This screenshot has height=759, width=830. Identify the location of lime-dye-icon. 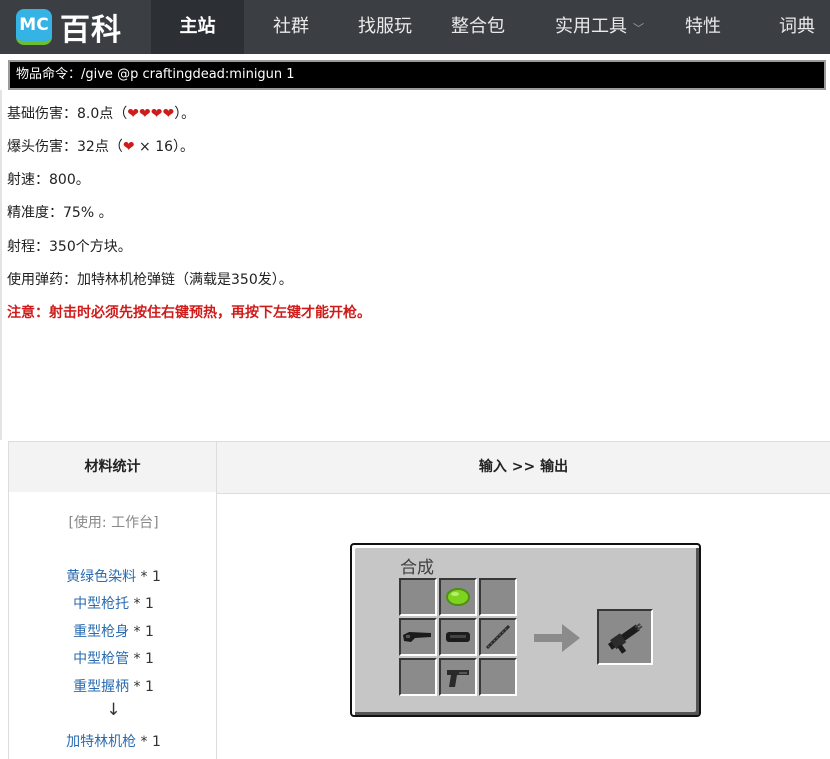
(458, 597).